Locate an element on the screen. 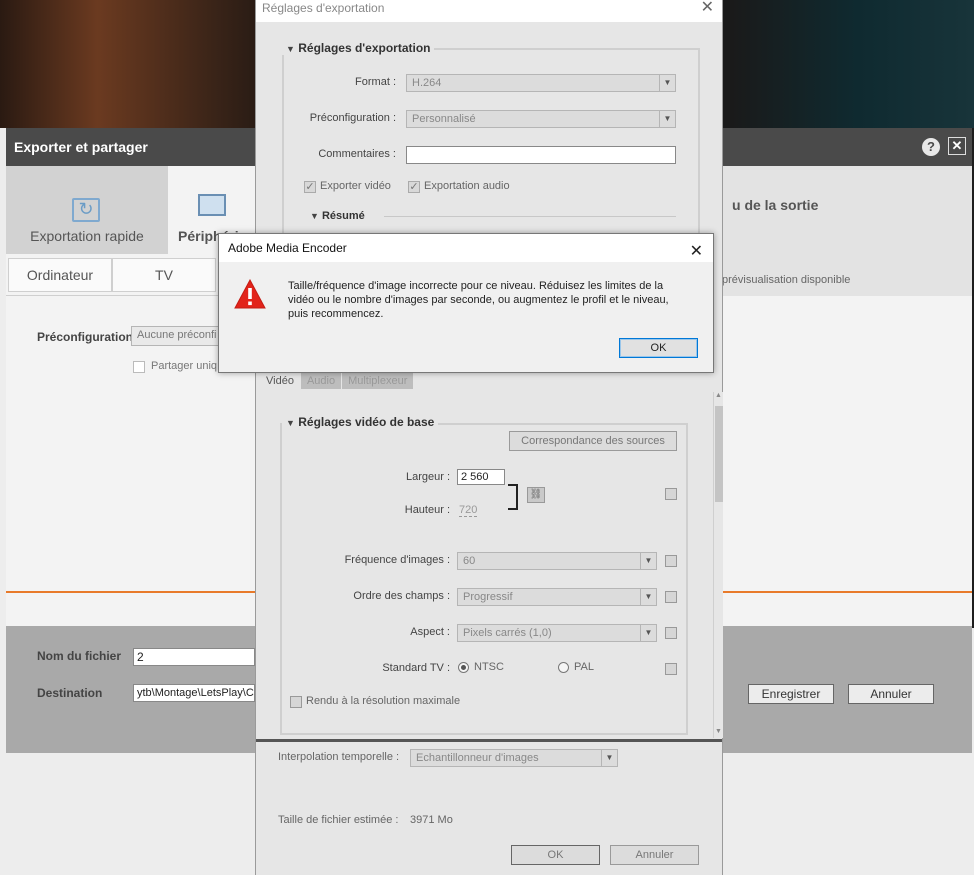 The image size is (974, 875). tab-multiplexer: Multiplexeur is located at coordinates (378, 381).